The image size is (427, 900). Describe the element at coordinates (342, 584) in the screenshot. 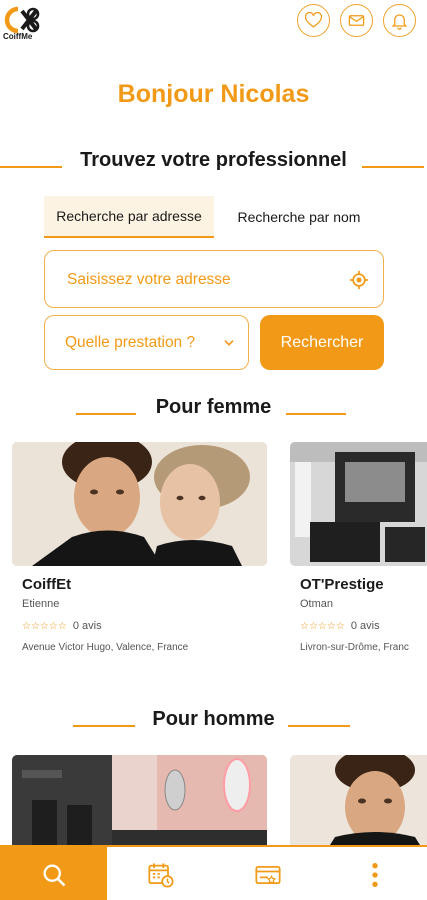

I see `salon-name: OT'Prestige` at that location.